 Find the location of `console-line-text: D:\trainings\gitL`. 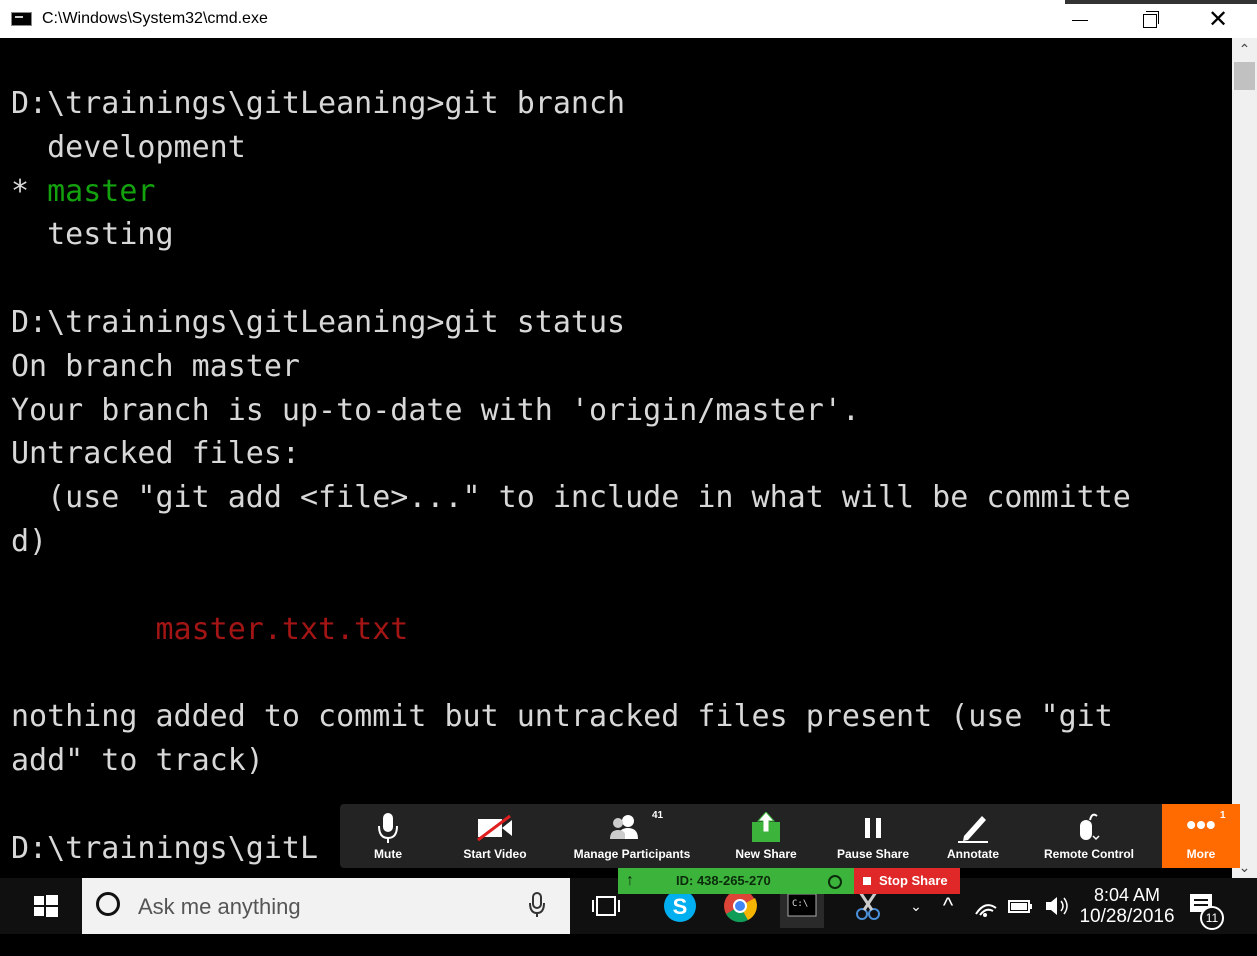

console-line-text: D:\trainings\gitL is located at coordinates (165, 848).